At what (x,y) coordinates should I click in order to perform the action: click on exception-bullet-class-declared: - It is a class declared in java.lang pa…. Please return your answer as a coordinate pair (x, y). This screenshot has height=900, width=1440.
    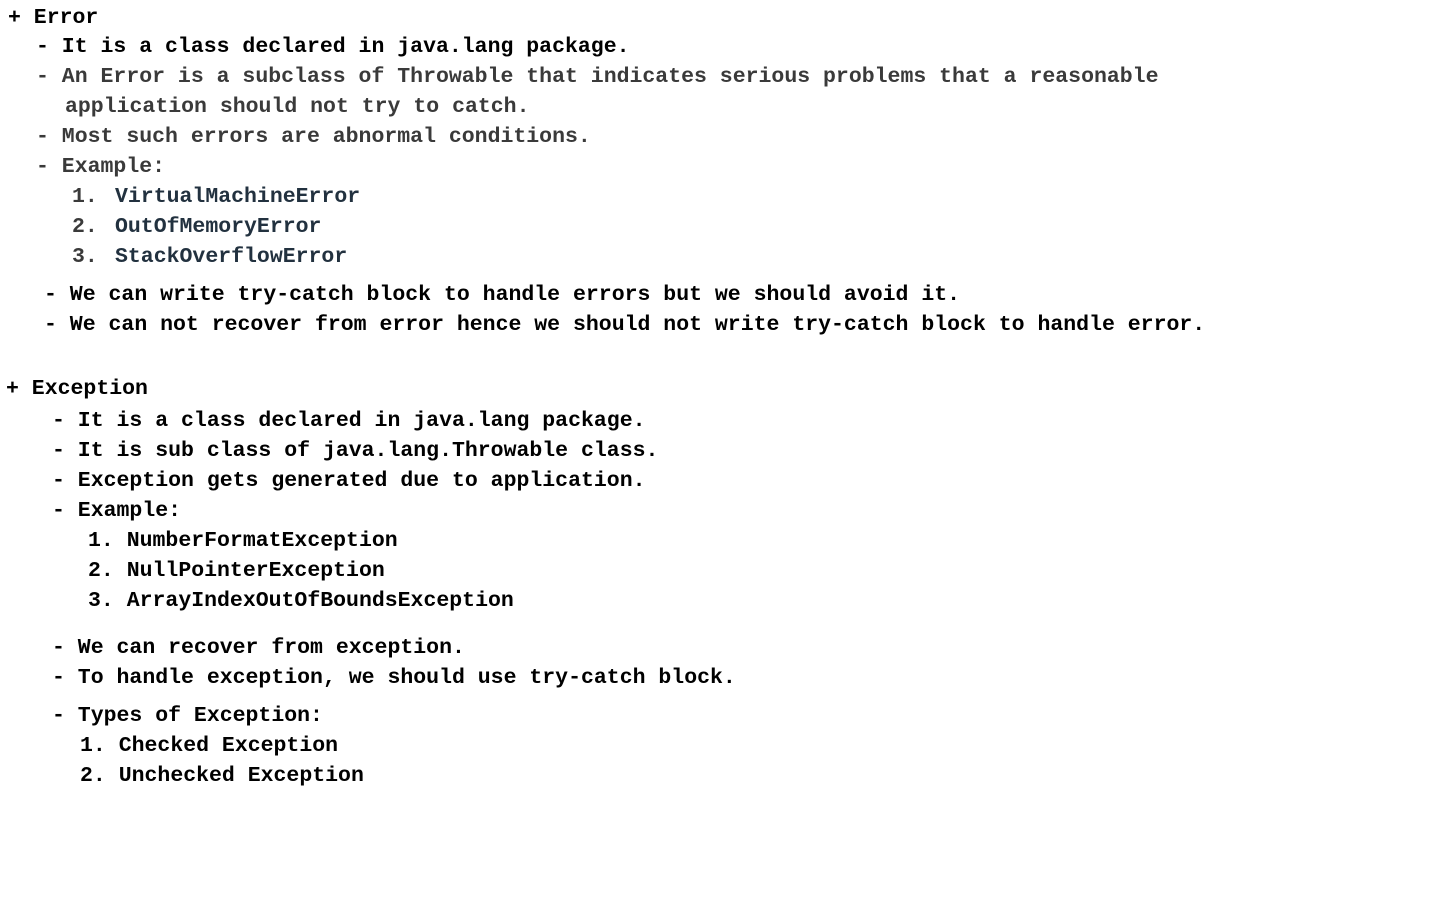
    Looking at the image, I should click on (349, 421).